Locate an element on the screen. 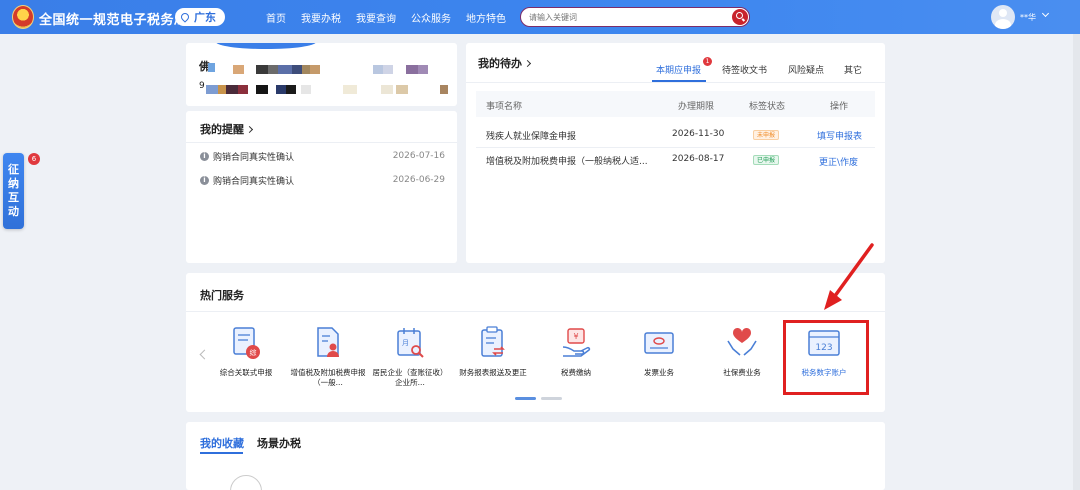  taxpayer-profile-card: 佛 9 is located at coordinates (321, 74).